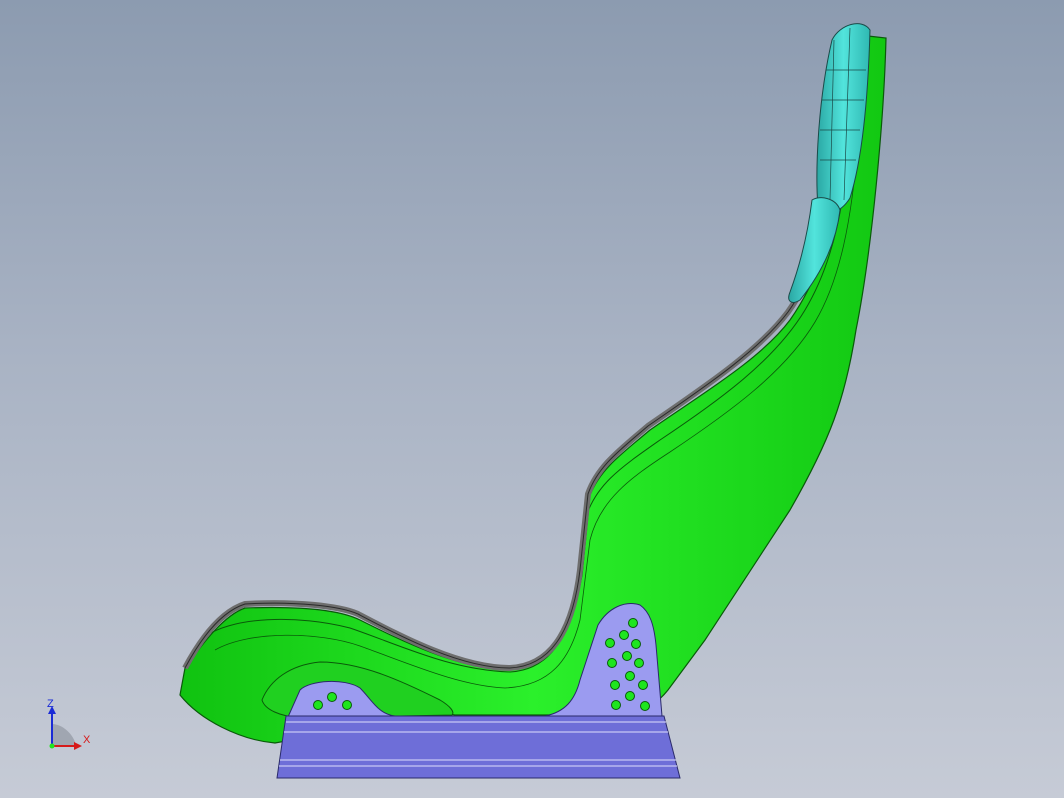  Describe the element at coordinates (64, 735) in the screenshot. I see `triad-plane-shade` at that location.